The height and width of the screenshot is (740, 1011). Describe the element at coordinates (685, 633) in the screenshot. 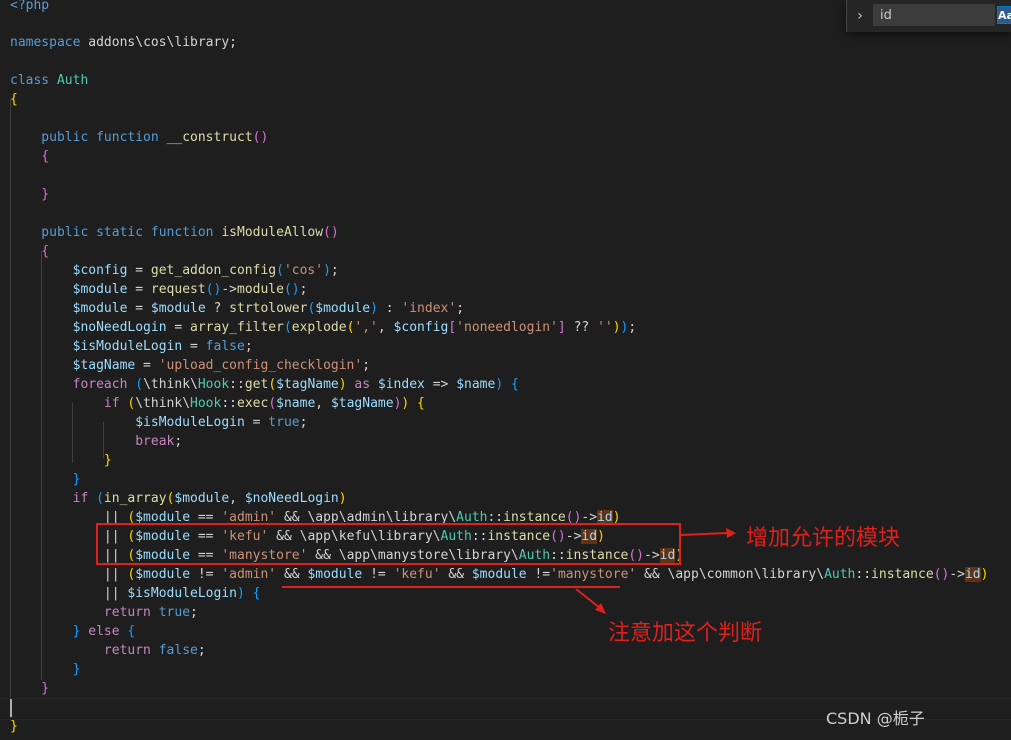

I see `annotation-note-condition: 注意加这个判断` at that location.